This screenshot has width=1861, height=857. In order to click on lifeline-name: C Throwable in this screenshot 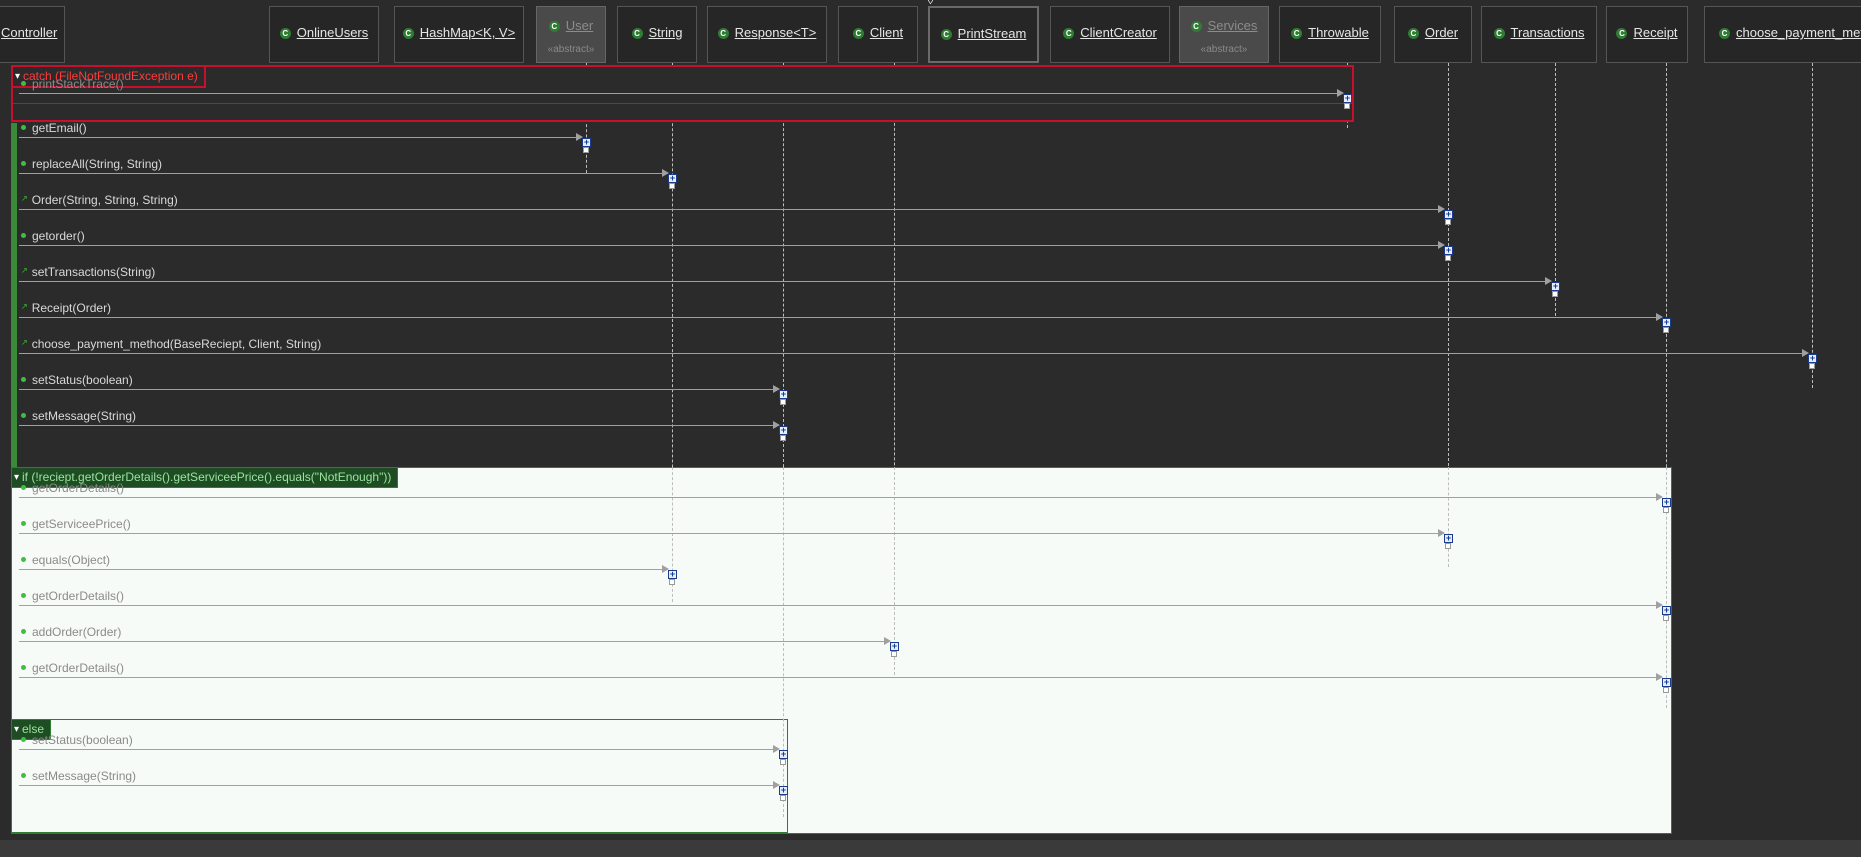, I will do `click(1330, 32)`.